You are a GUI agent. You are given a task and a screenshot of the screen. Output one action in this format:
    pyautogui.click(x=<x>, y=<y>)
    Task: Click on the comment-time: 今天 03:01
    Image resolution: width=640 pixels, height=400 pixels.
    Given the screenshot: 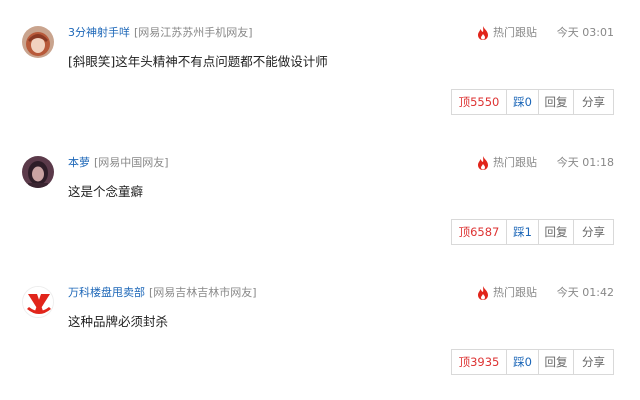 What is the action you would take?
    pyautogui.click(x=585, y=32)
    